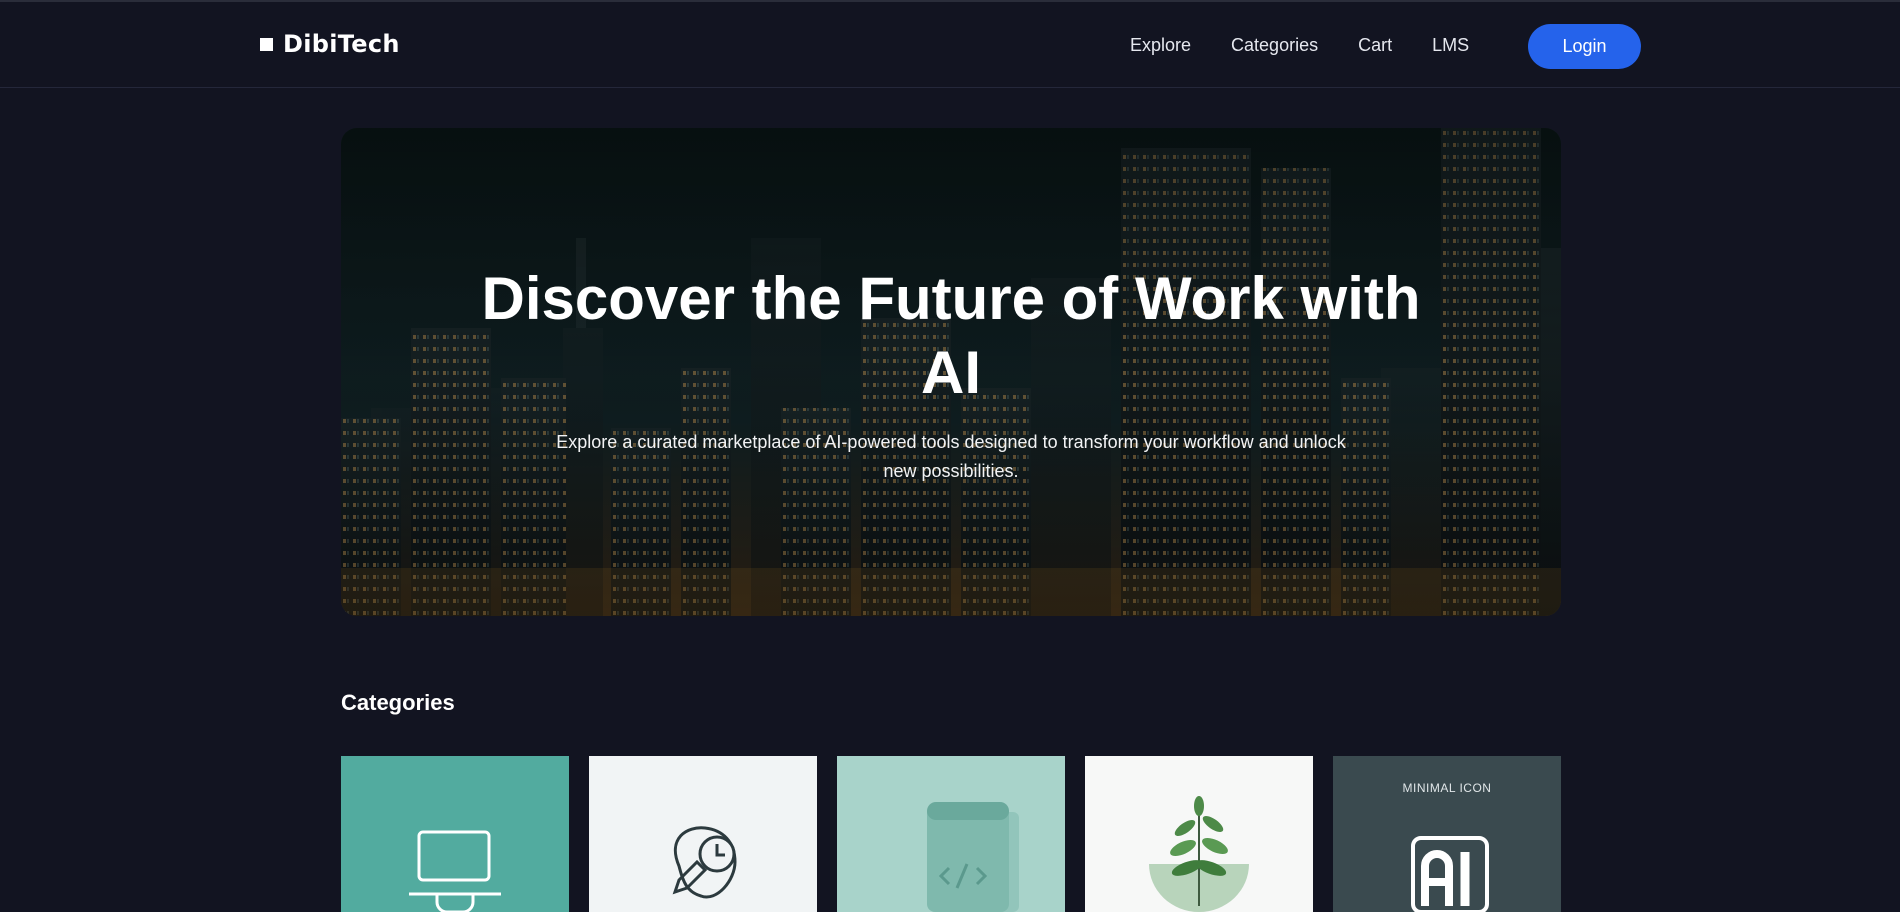  What do you see at coordinates (1584, 46) in the screenshot?
I see `login-button: Login` at bounding box center [1584, 46].